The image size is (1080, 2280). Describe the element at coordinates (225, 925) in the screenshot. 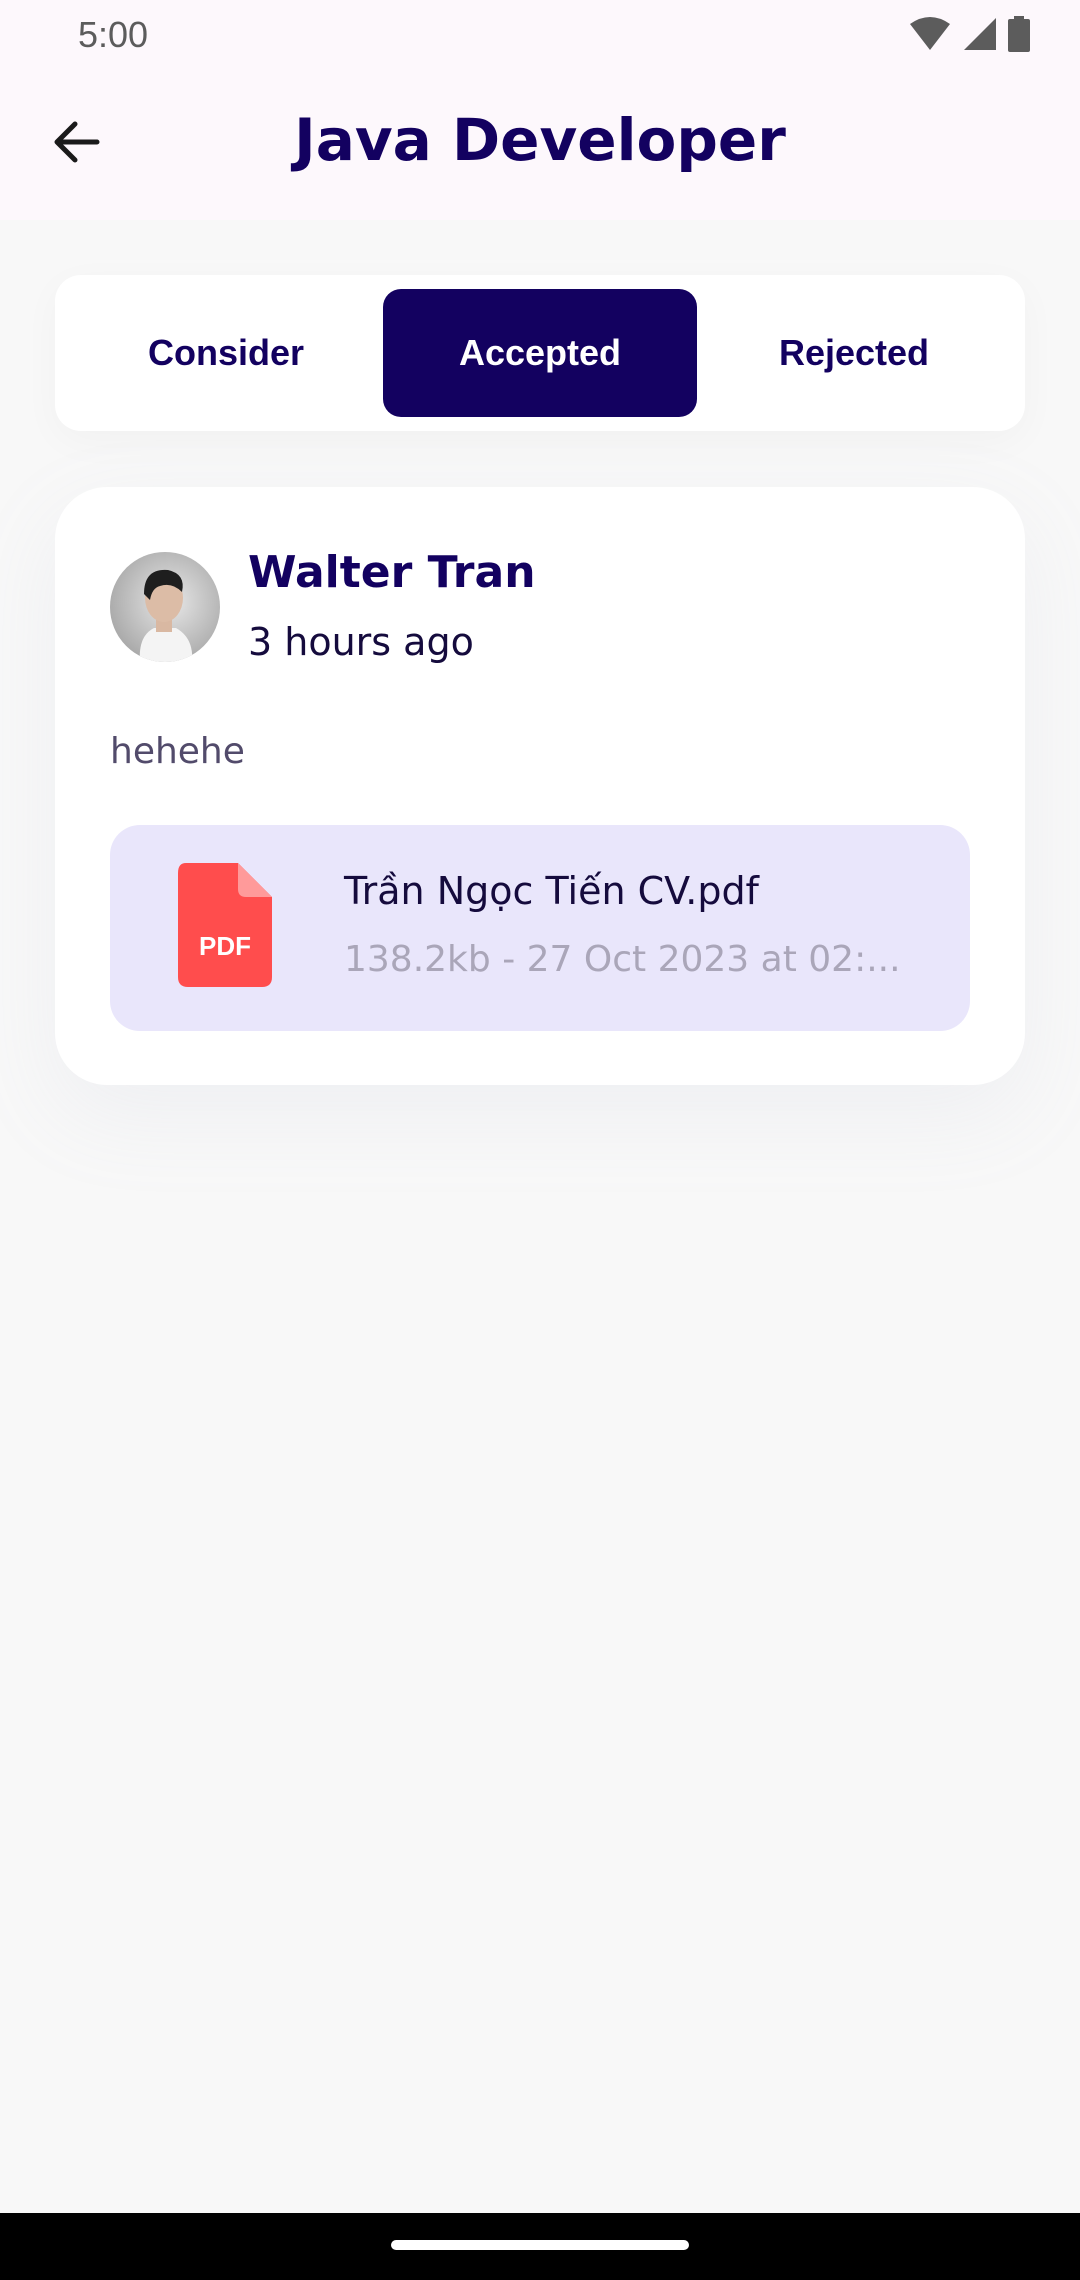

I see `pdf-file-icon: PDF` at that location.